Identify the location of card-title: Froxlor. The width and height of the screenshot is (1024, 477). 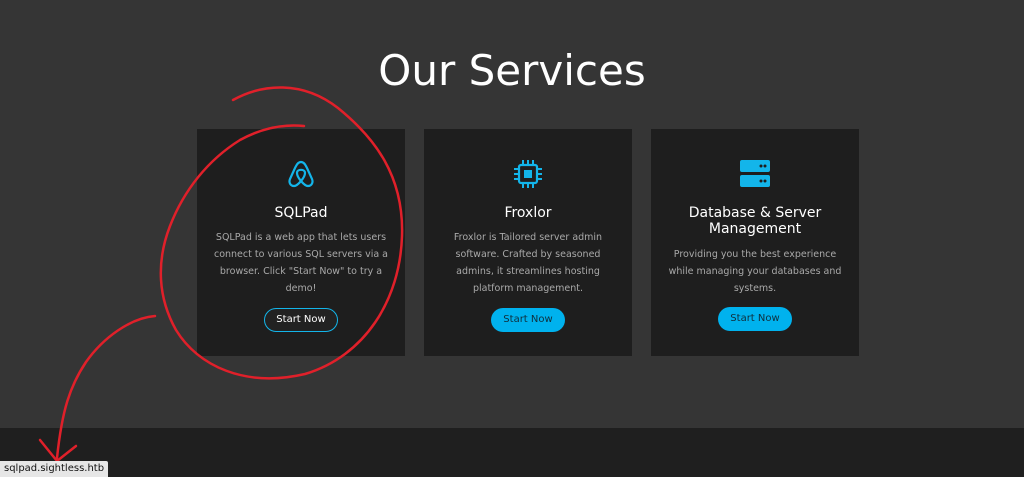
(528, 213).